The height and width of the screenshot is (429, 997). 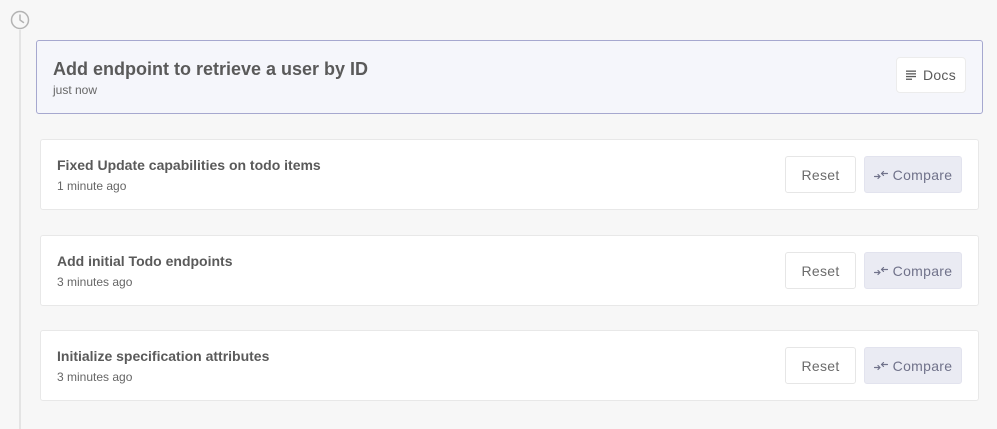 What do you see at coordinates (189, 165) in the screenshot?
I see `history-item-title: Fixed Update capabilities on todo items` at bounding box center [189, 165].